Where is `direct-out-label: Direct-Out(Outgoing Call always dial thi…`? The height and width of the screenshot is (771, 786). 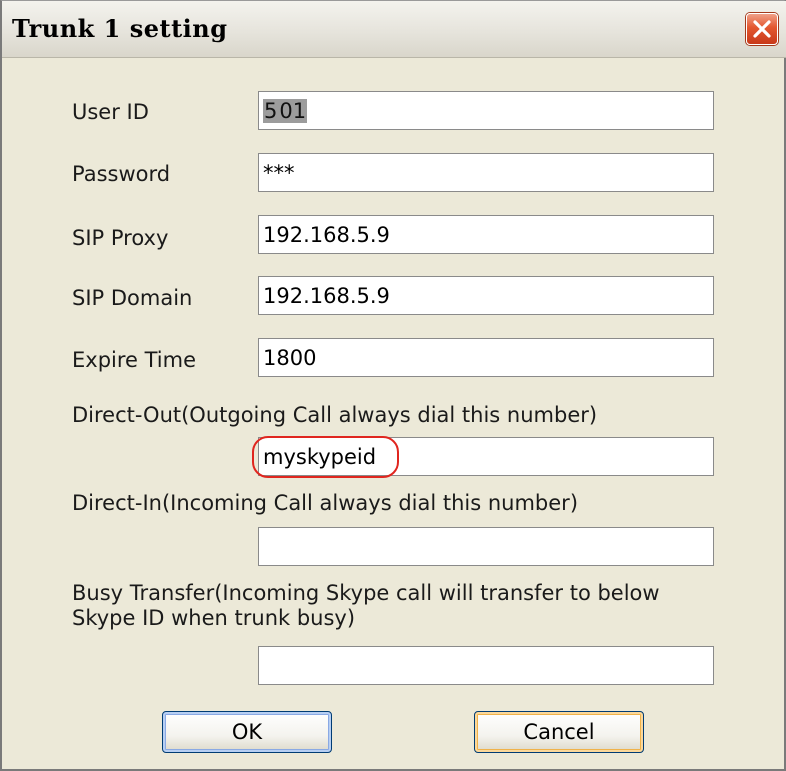
direct-out-label: Direct-Out(Outgoing Call always dial thi… is located at coordinates (335, 415).